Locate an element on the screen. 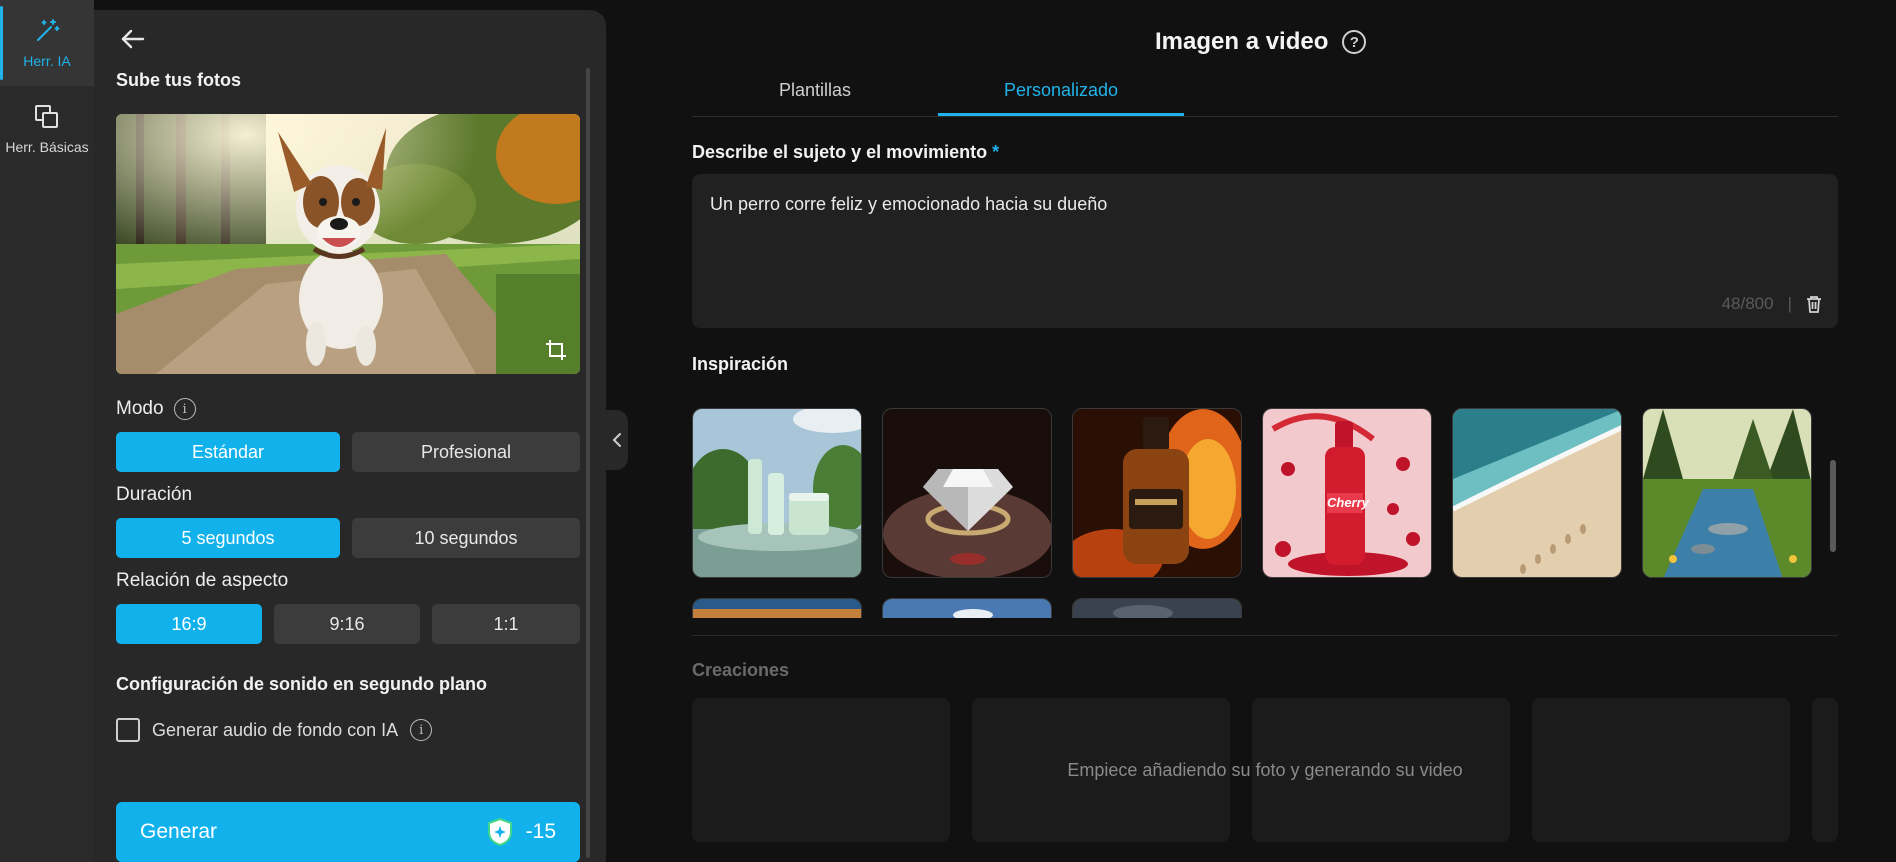 This screenshot has width=1896, height=862. help-icon: ? is located at coordinates (1354, 42).